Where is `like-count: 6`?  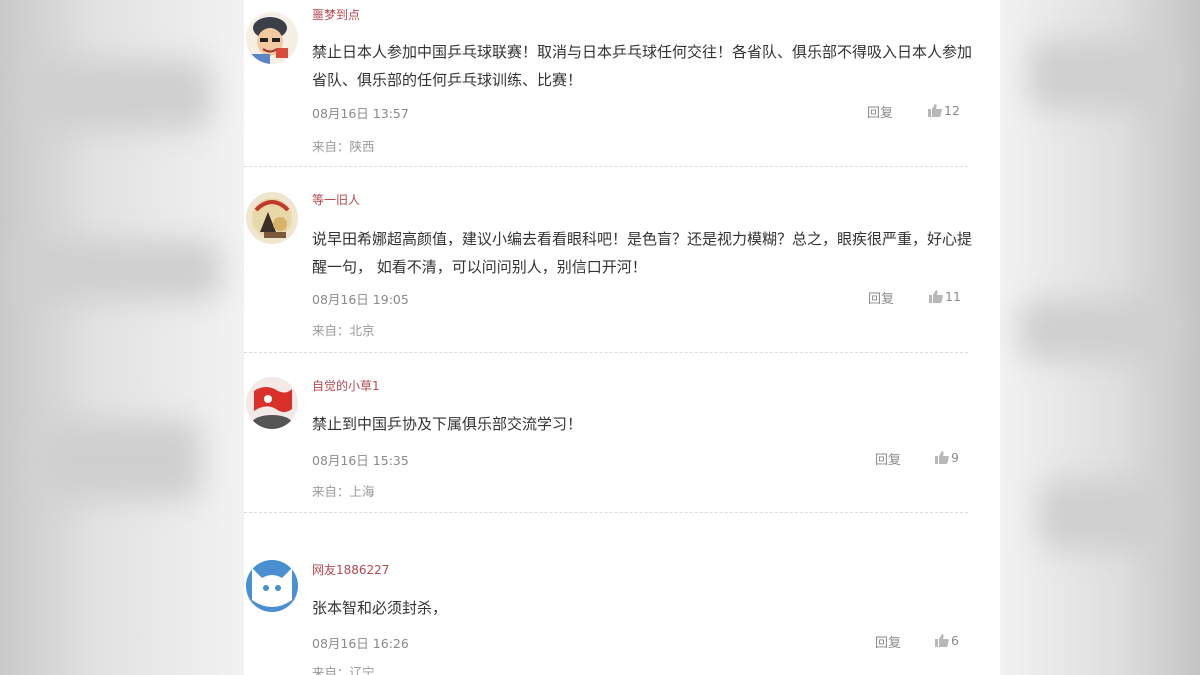 like-count: 6 is located at coordinates (955, 640).